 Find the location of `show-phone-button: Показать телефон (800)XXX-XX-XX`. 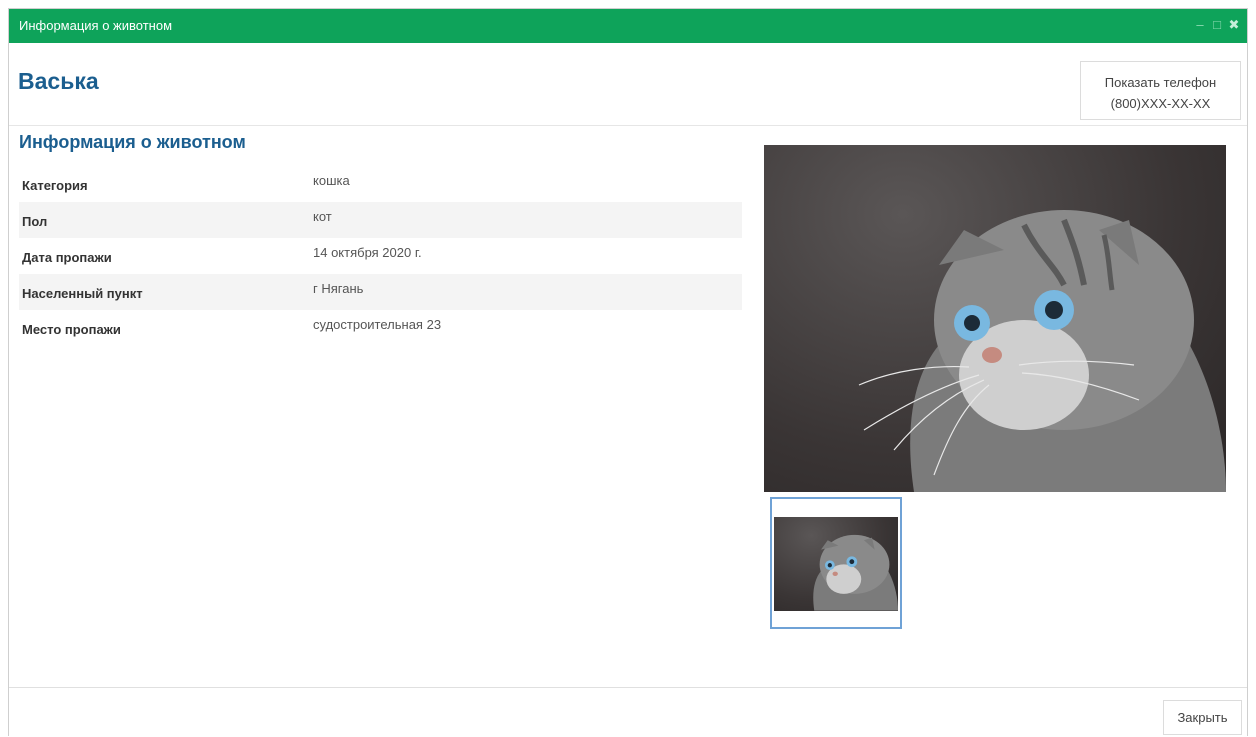

show-phone-button: Показать телефон (800)XXX-XX-XX is located at coordinates (1160, 90).